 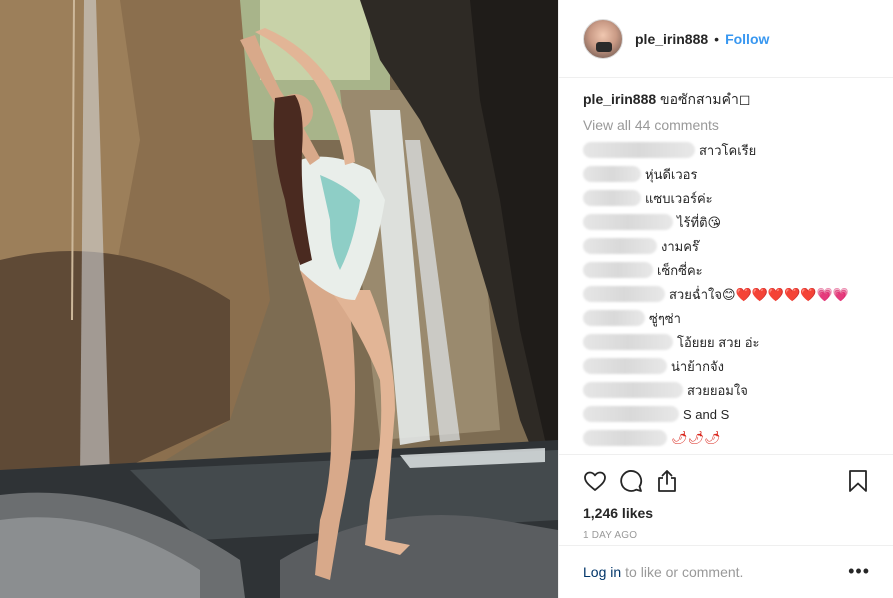 What do you see at coordinates (726, 222) in the screenshot?
I see `comment-item: ไร้ที่ติ😘` at bounding box center [726, 222].